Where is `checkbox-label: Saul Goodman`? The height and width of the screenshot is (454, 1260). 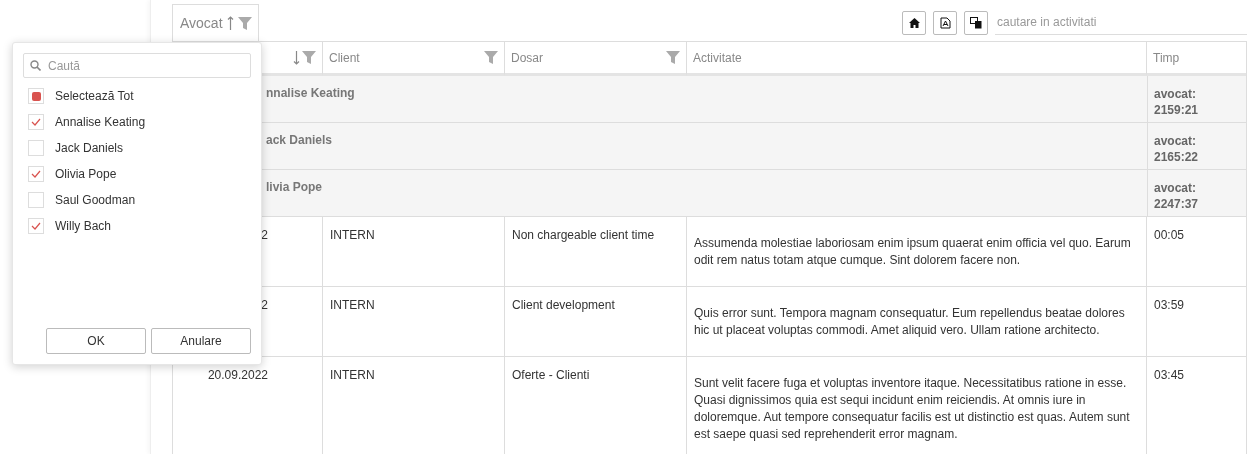 checkbox-label: Saul Goodman is located at coordinates (95, 200).